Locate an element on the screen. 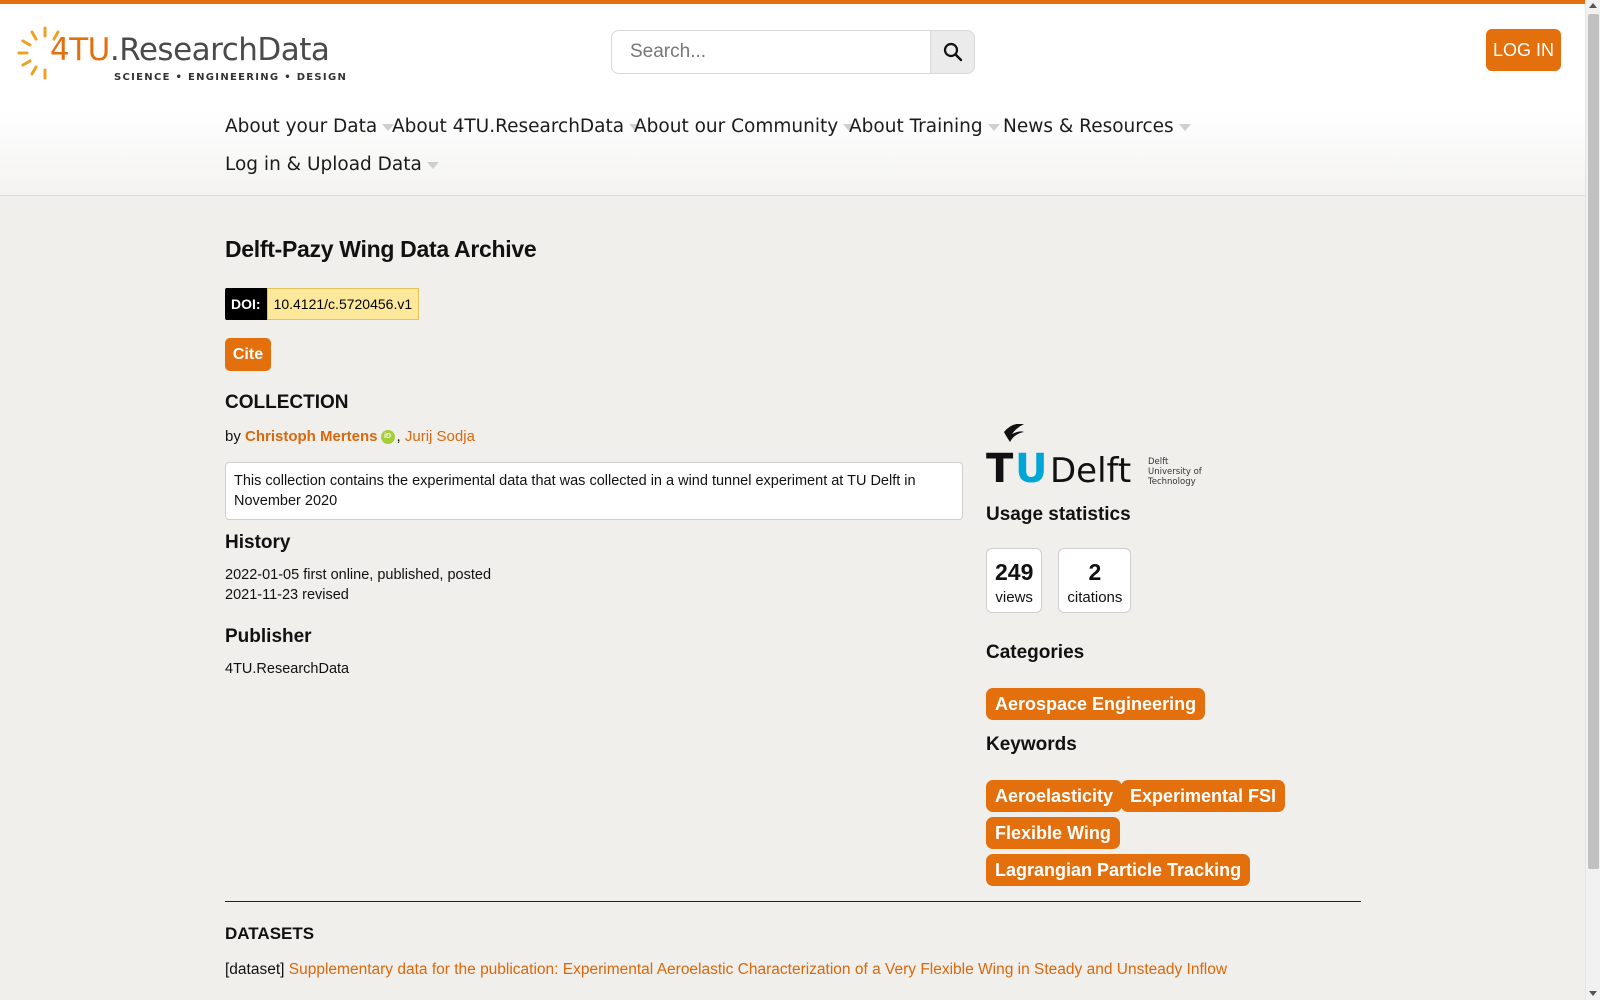  publisher-value: 4TU.ResearchData is located at coordinates (287, 669).